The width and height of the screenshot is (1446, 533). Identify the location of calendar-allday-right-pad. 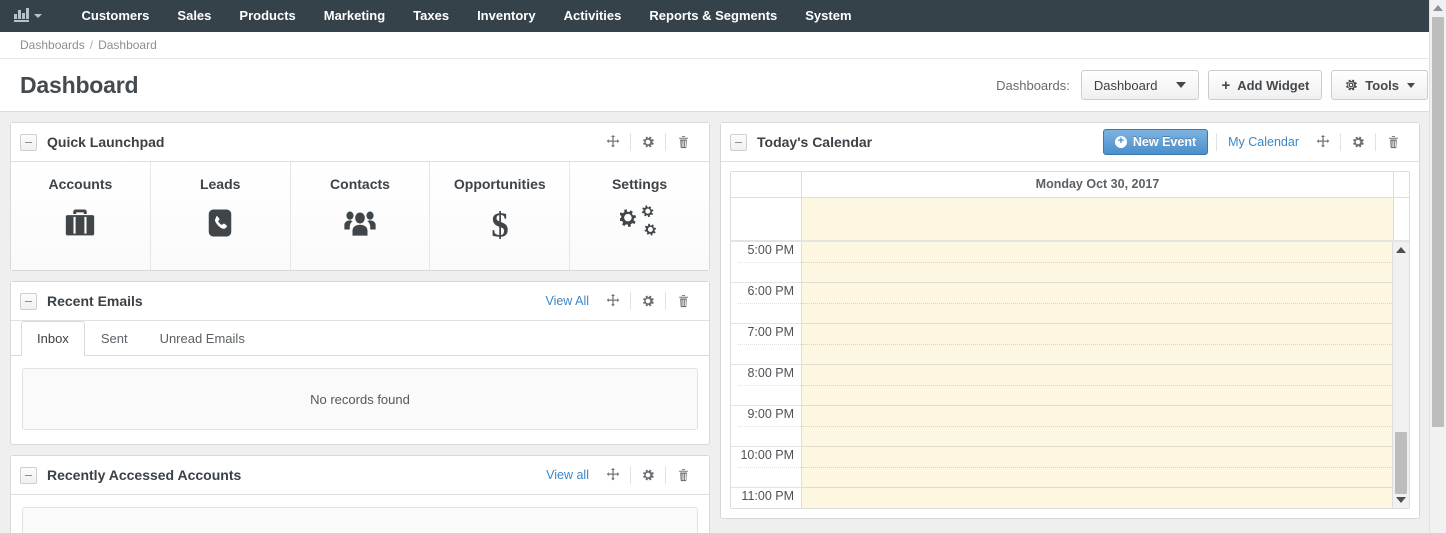
(1401, 219).